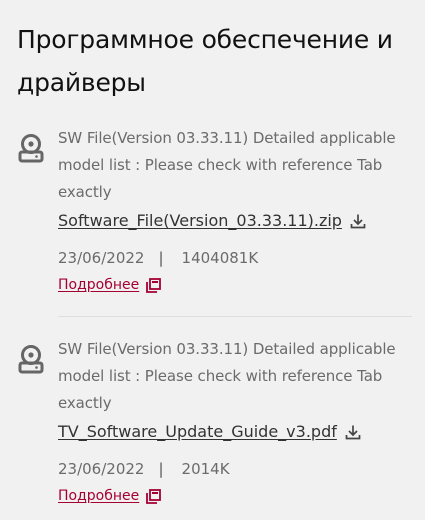  Describe the element at coordinates (205, 61) in the screenshot. I see `section-title: Программное обеспечение и драйверы` at that location.